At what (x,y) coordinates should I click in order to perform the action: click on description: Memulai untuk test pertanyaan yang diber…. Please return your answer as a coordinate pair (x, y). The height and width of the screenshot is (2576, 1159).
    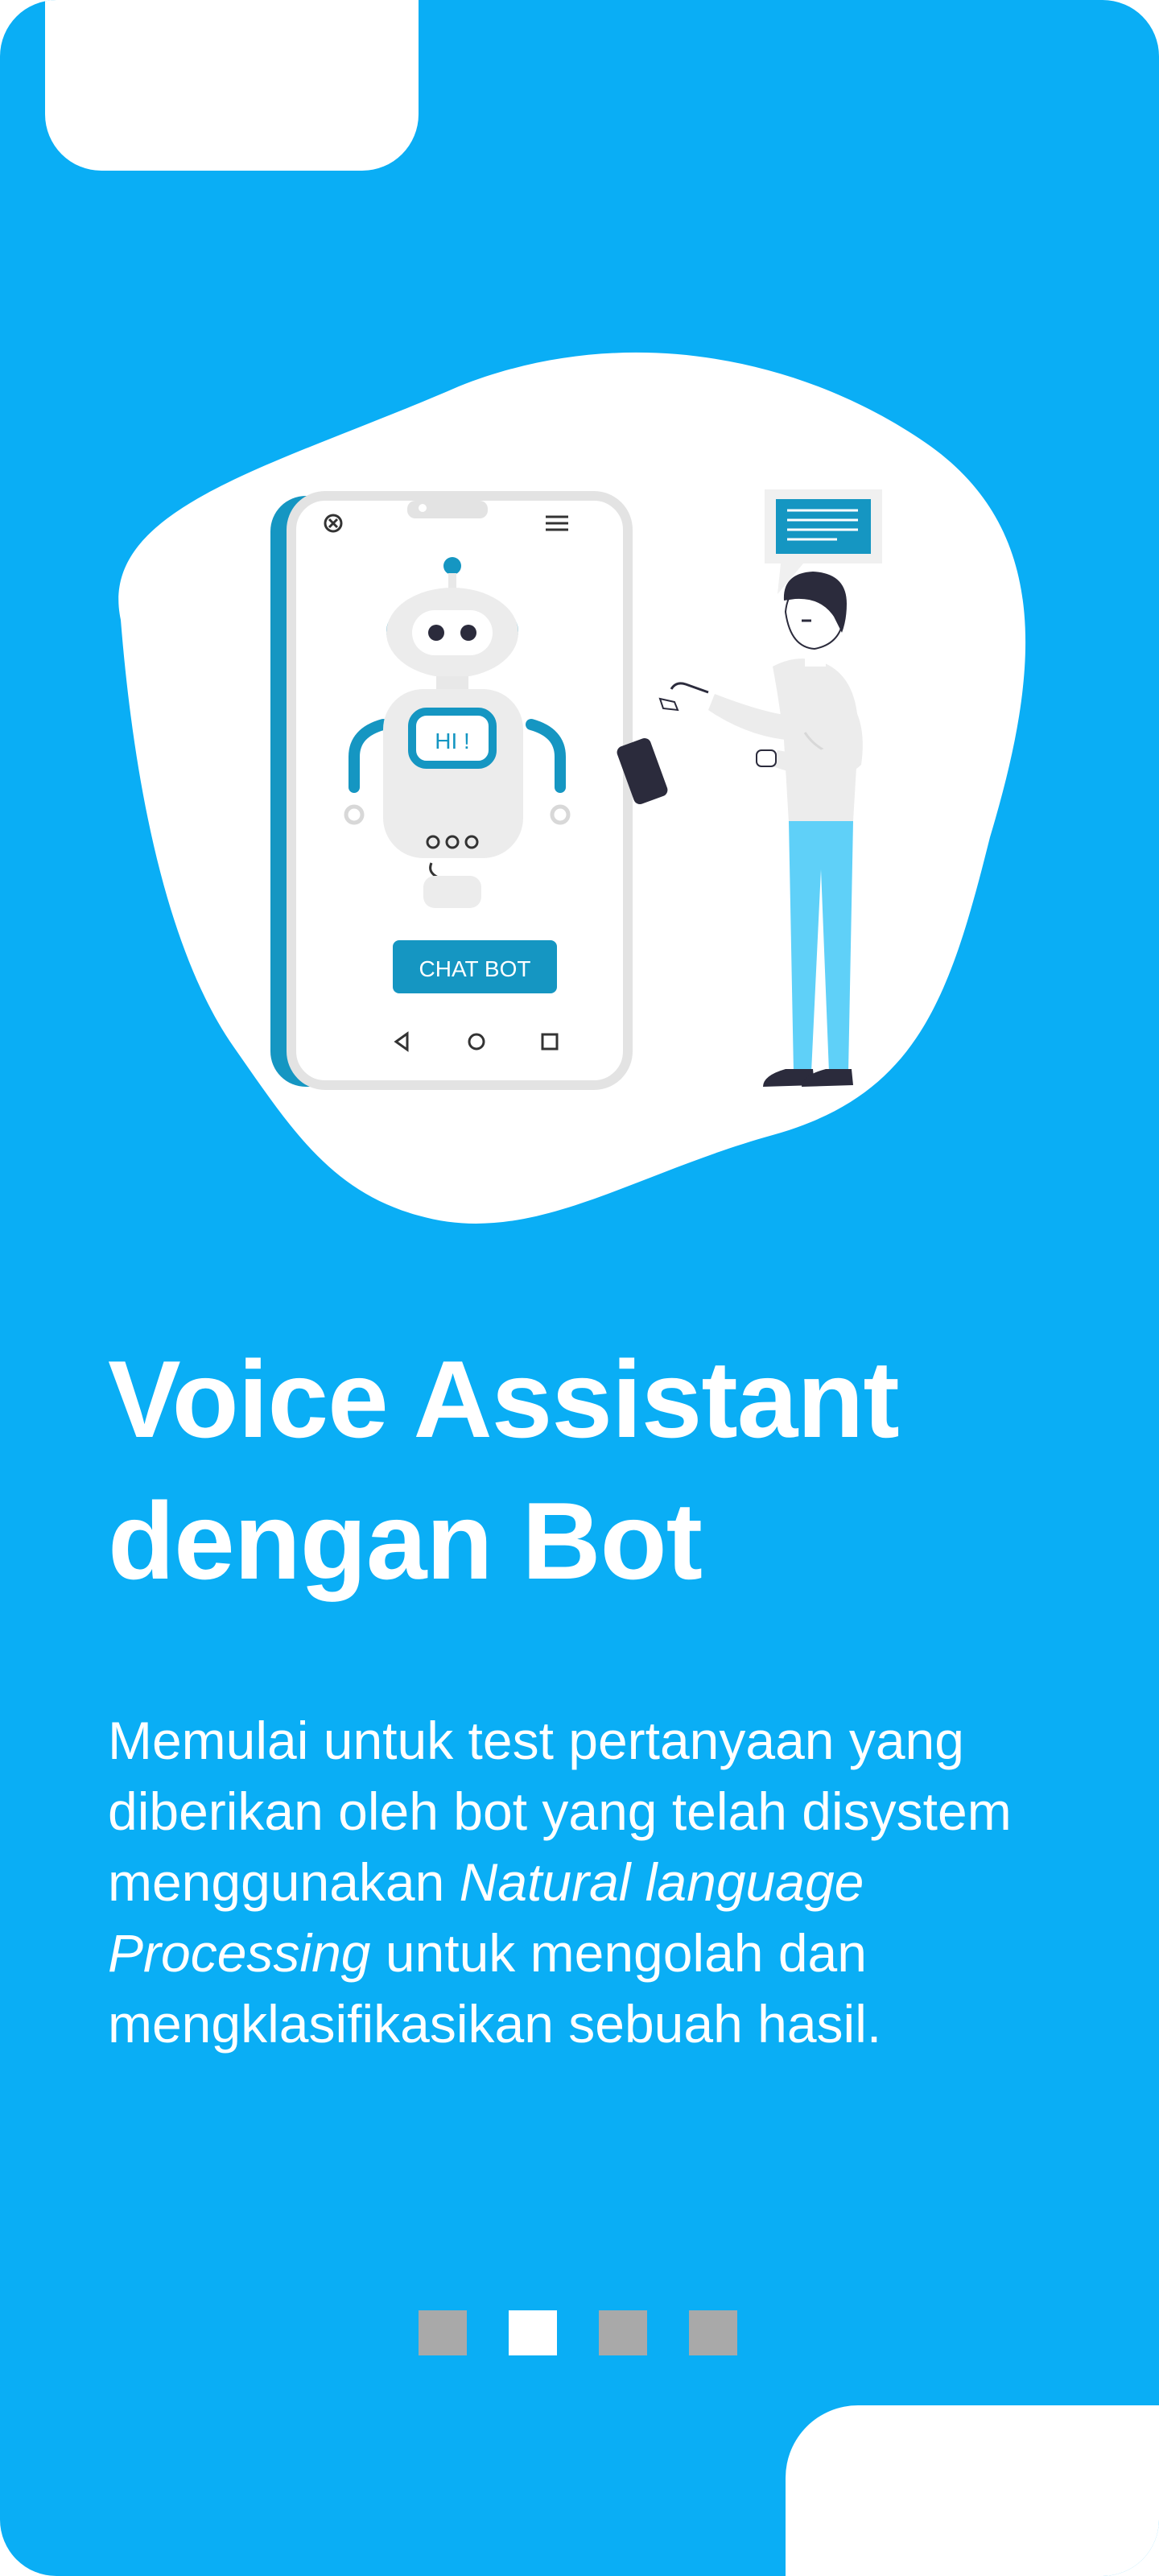
    Looking at the image, I should click on (599, 1882).